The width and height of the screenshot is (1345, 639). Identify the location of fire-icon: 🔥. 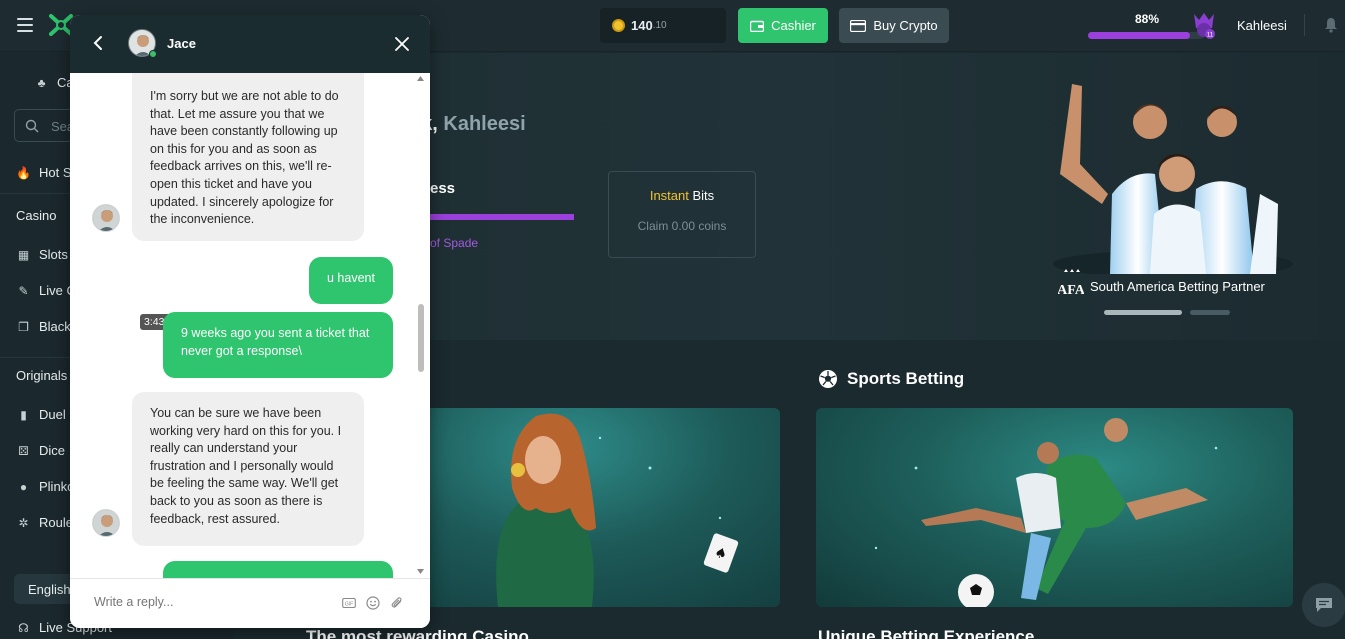
(23, 172).